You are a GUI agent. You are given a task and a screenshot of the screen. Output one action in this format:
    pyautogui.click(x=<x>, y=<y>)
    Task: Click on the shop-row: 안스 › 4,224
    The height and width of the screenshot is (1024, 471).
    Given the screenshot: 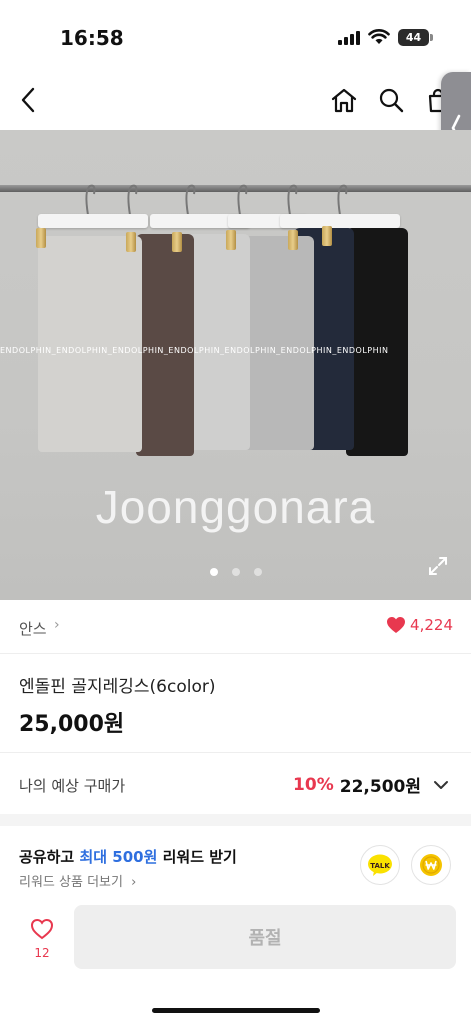 What is the action you would take?
    pyautogui.click(x=235, y=627)
    